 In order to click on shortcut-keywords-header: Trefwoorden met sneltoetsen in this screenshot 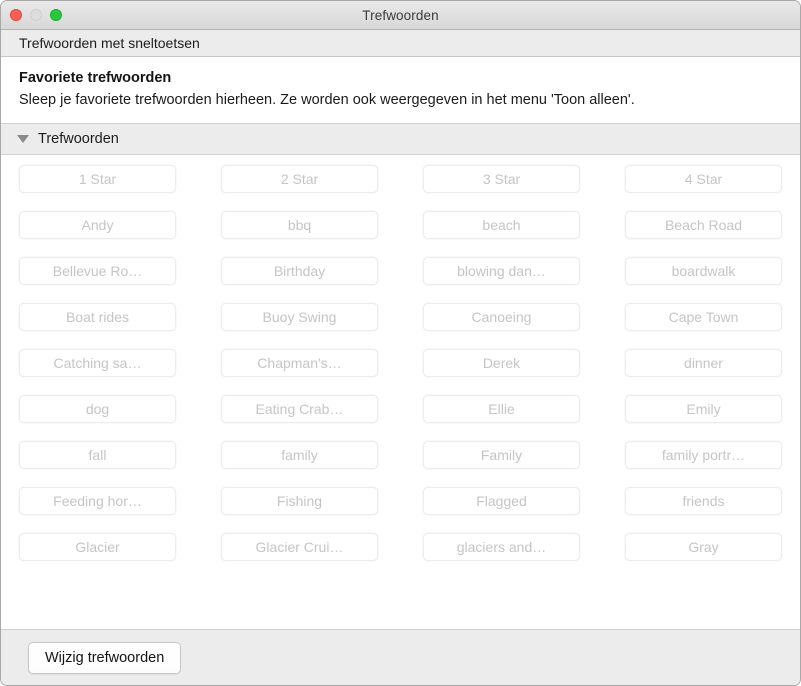, I will do `click(400, 43)`.